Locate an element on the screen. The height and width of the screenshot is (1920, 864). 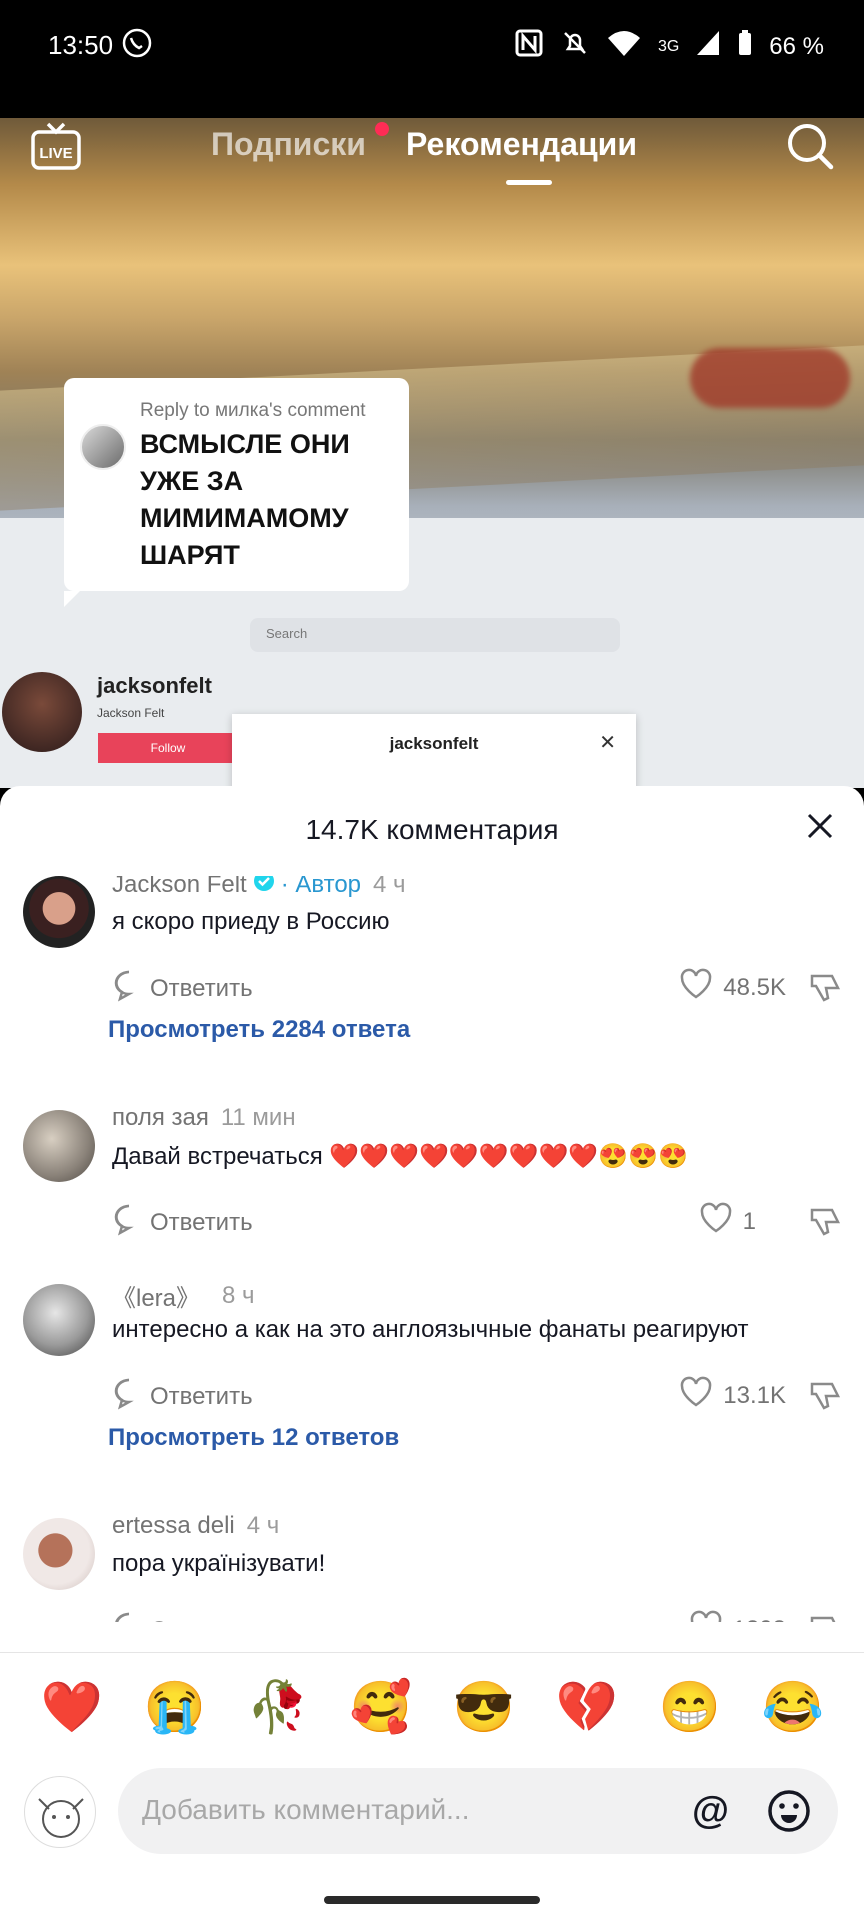
status-bar: 13:50 3G 66 % is located at coordinates (432, 59).